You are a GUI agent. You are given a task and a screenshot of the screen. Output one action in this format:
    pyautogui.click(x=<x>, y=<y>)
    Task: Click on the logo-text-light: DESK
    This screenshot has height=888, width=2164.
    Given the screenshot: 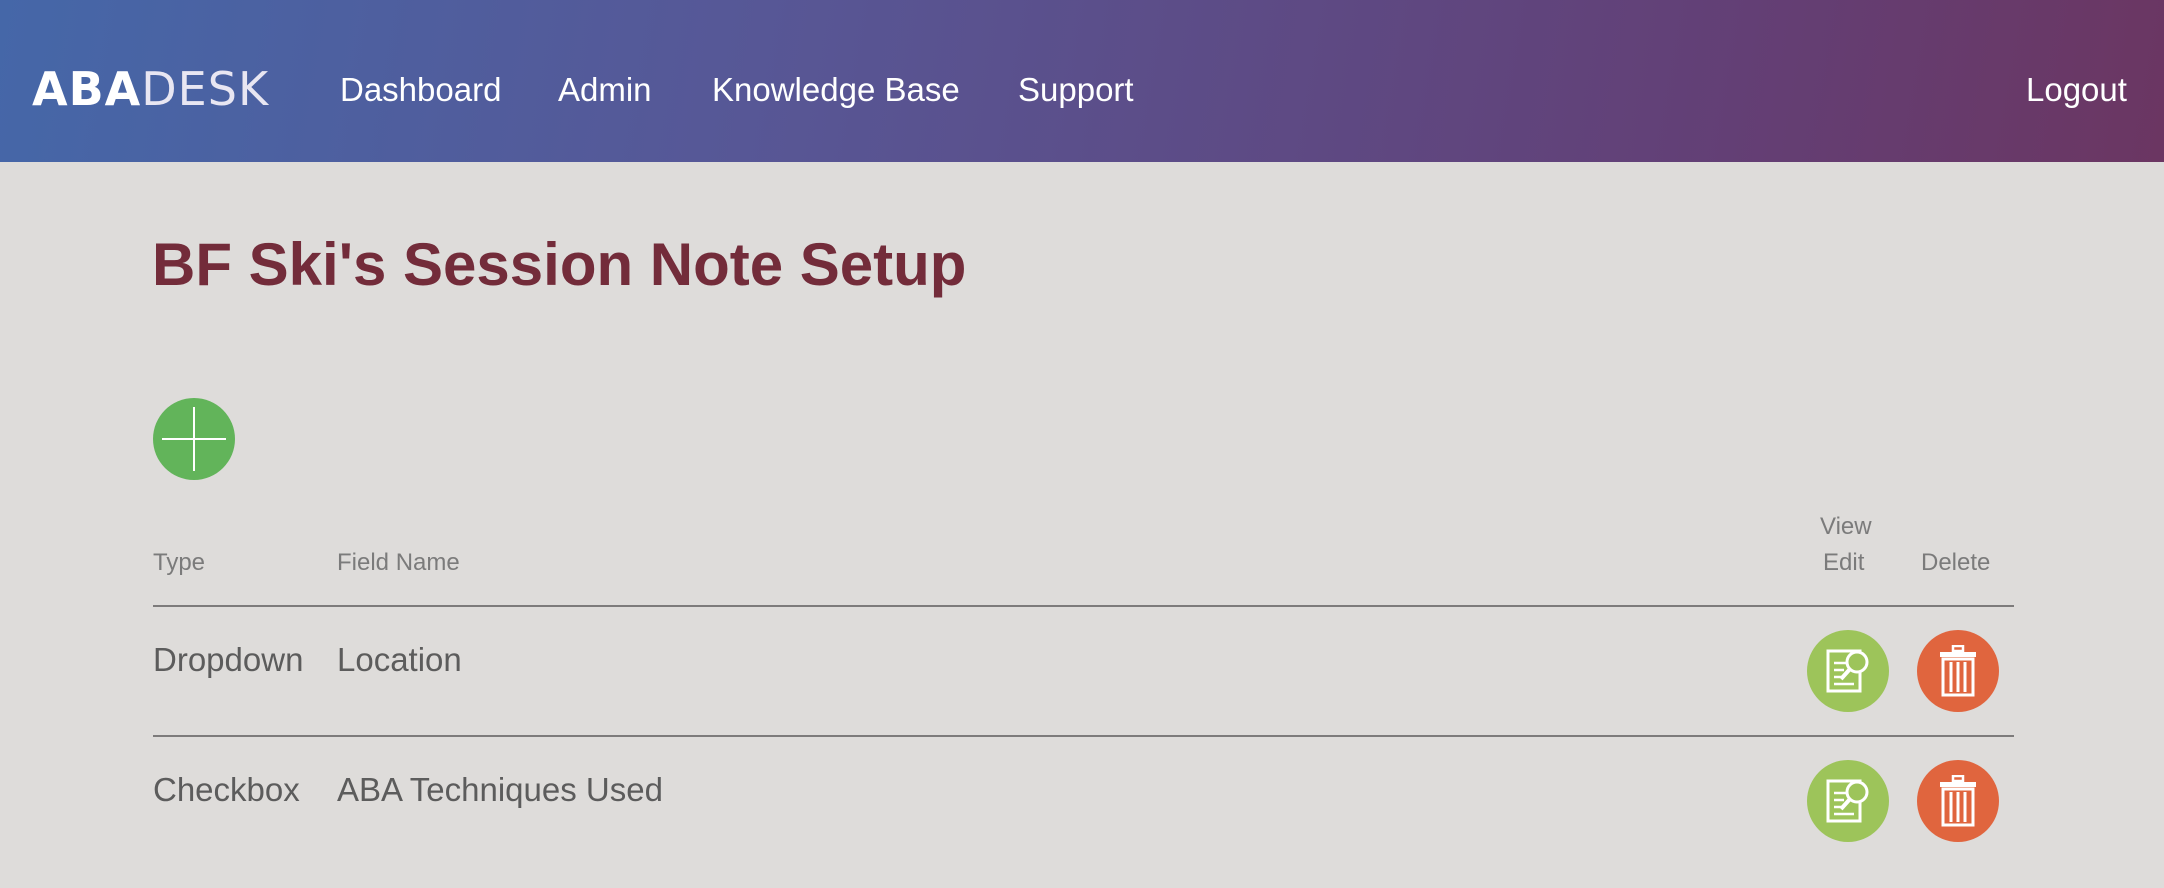 What is the action you would take?
    pyautogui.click(x=205, y=89)
    